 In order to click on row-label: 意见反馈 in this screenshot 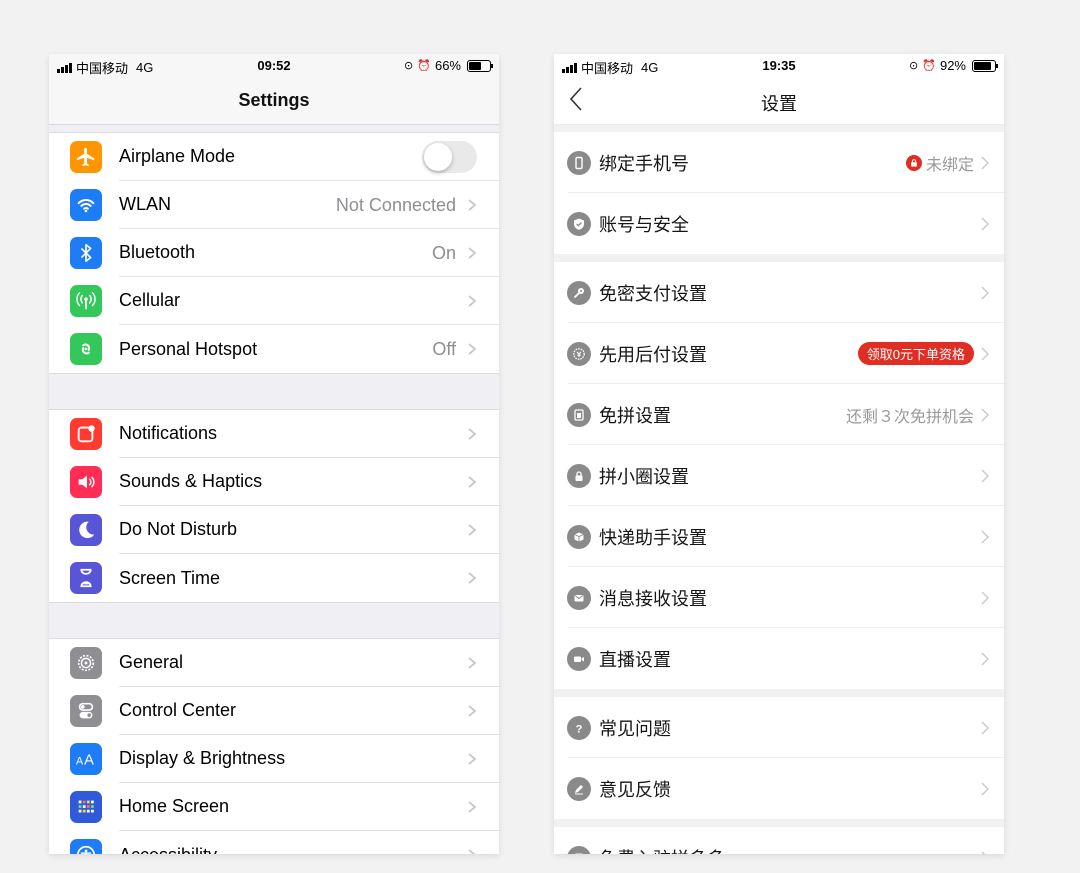, I will do `click(635, 789)`.